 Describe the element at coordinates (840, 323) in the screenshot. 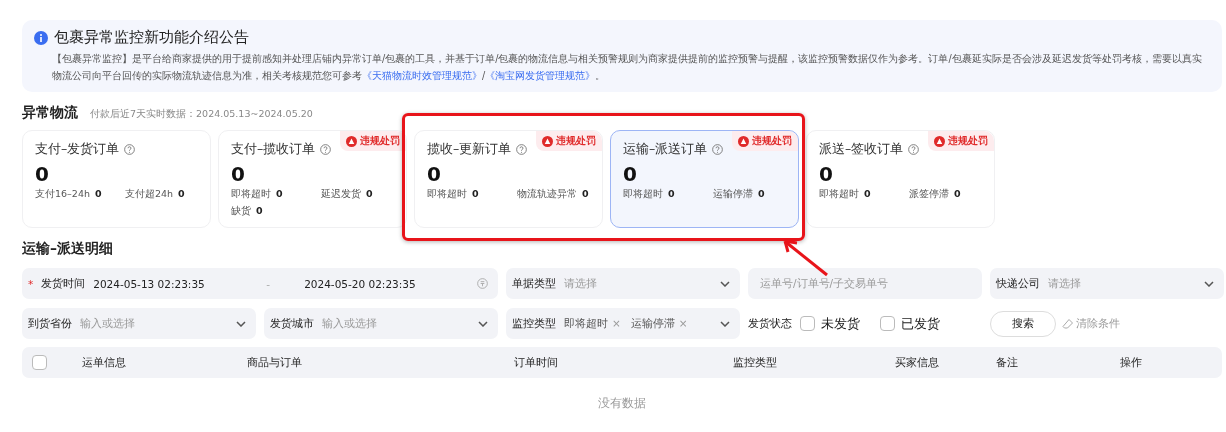

I see `checkbox-label: 未发货` at that location.